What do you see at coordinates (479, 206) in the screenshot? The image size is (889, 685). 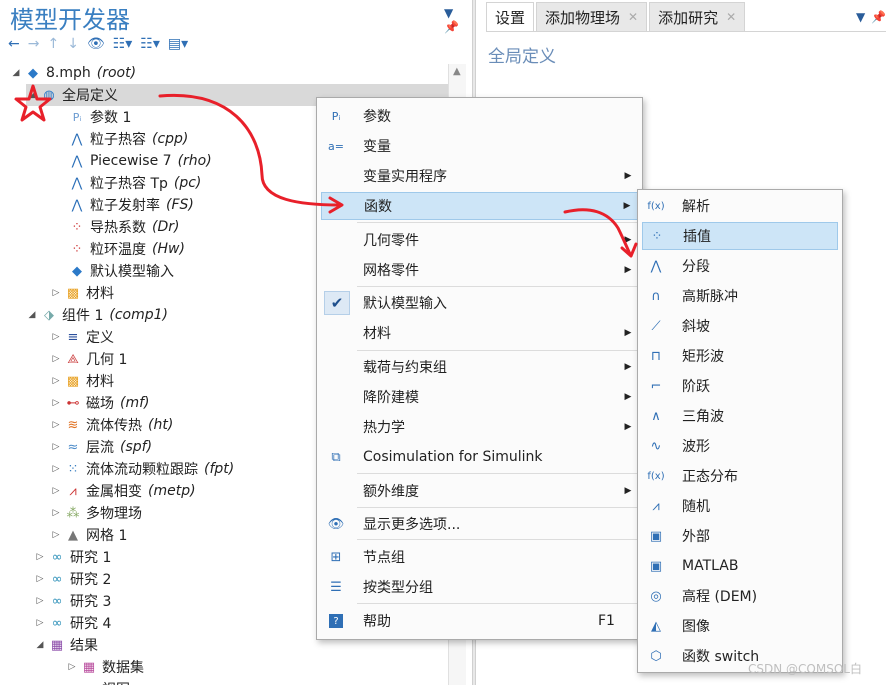 I see `menu-item-functions: 函数 ▶` at bounding box center [479, 206].